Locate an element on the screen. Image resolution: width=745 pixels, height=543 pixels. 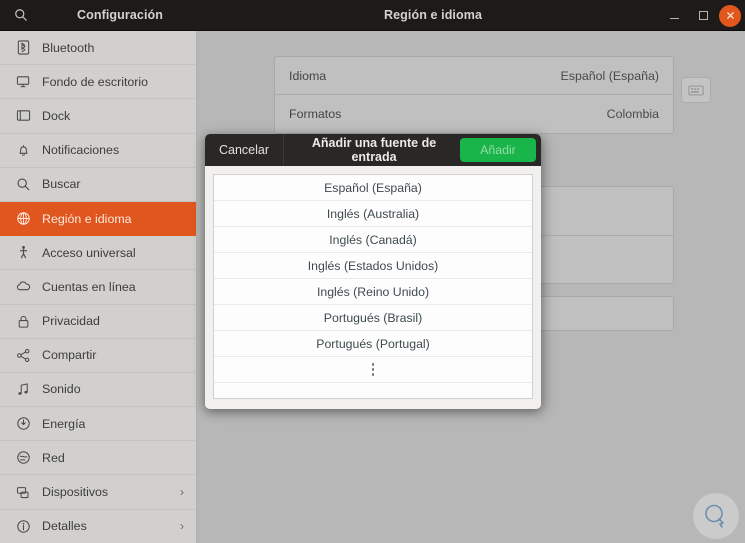
sidebar-item-label: Detalles is located at coordinates (64, 526).